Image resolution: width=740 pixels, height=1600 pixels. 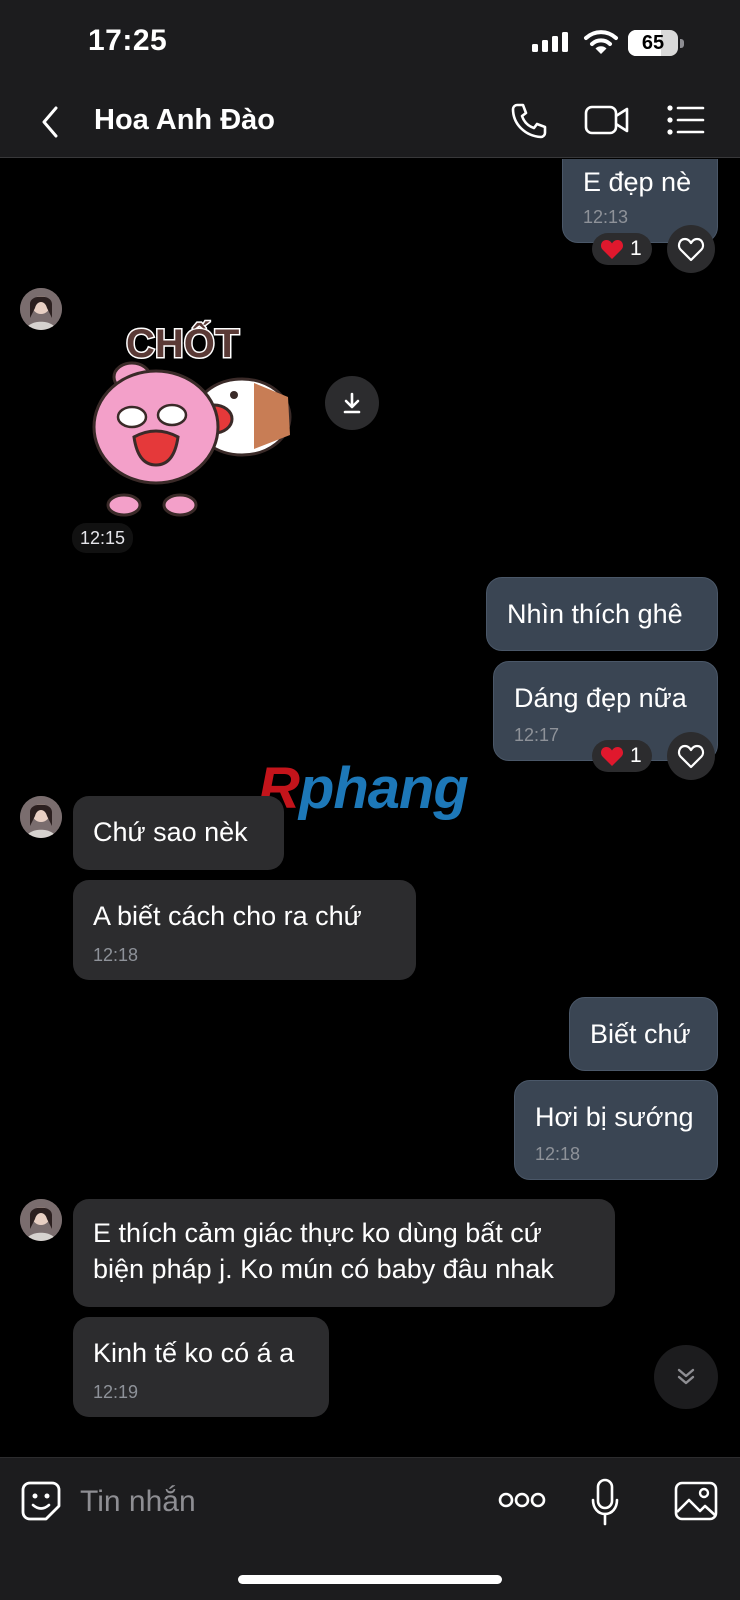 What do you see at coordinates (52, 122) in the screenshot?
I see `back-icon` at bounding box center [52, 122].